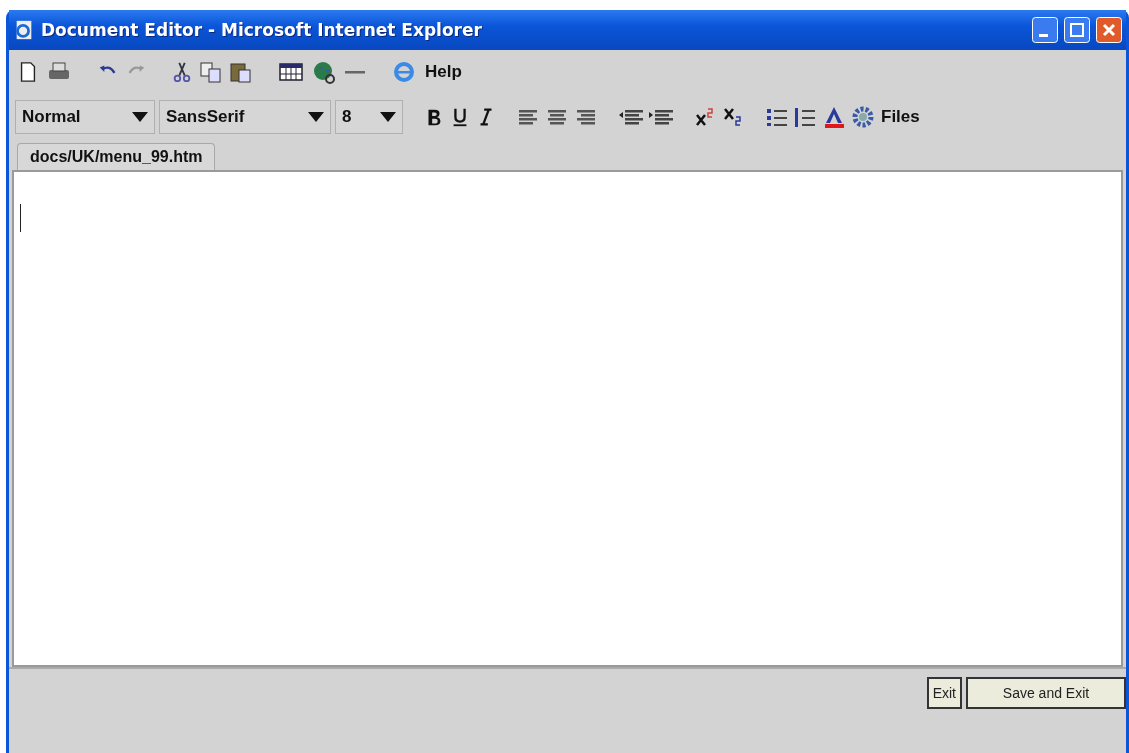  I want to click on files-button: Files, so click(900, 117).